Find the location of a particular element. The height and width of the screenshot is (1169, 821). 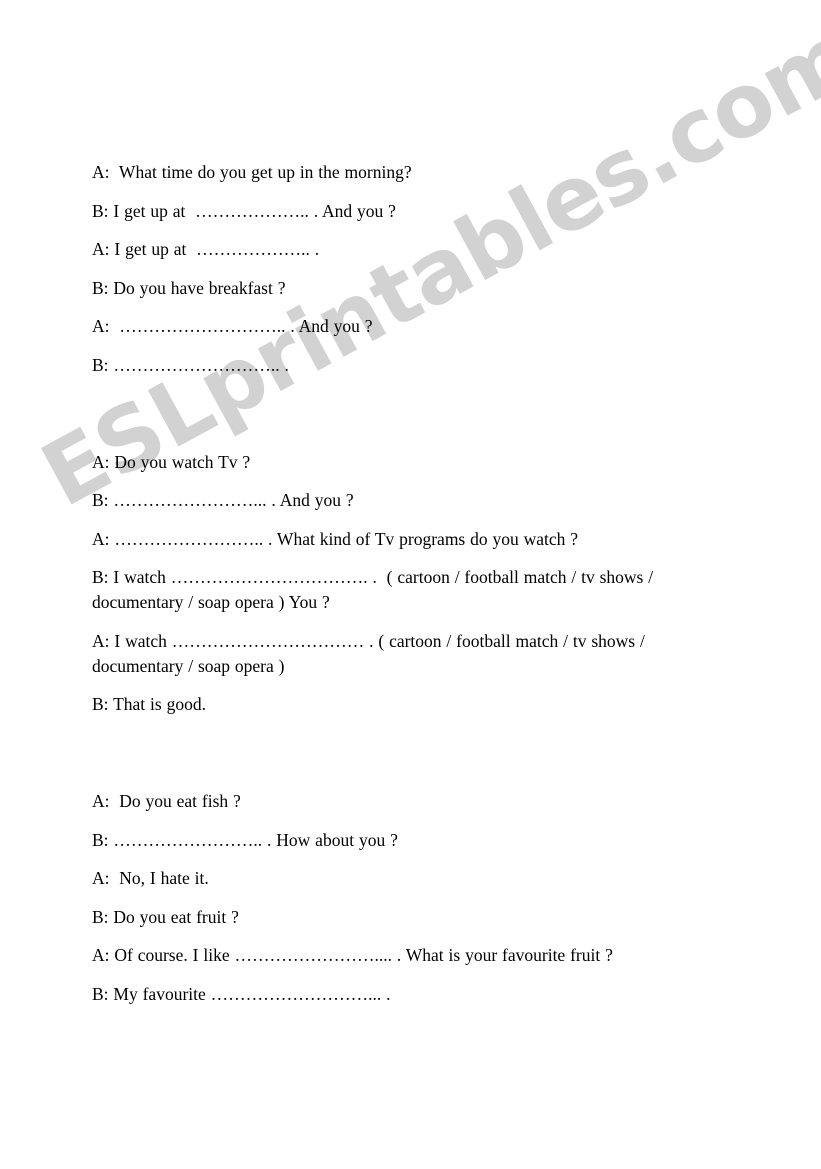

dialogue-line: B: Do you have breakfast ? is located at coordinates (189, 287).